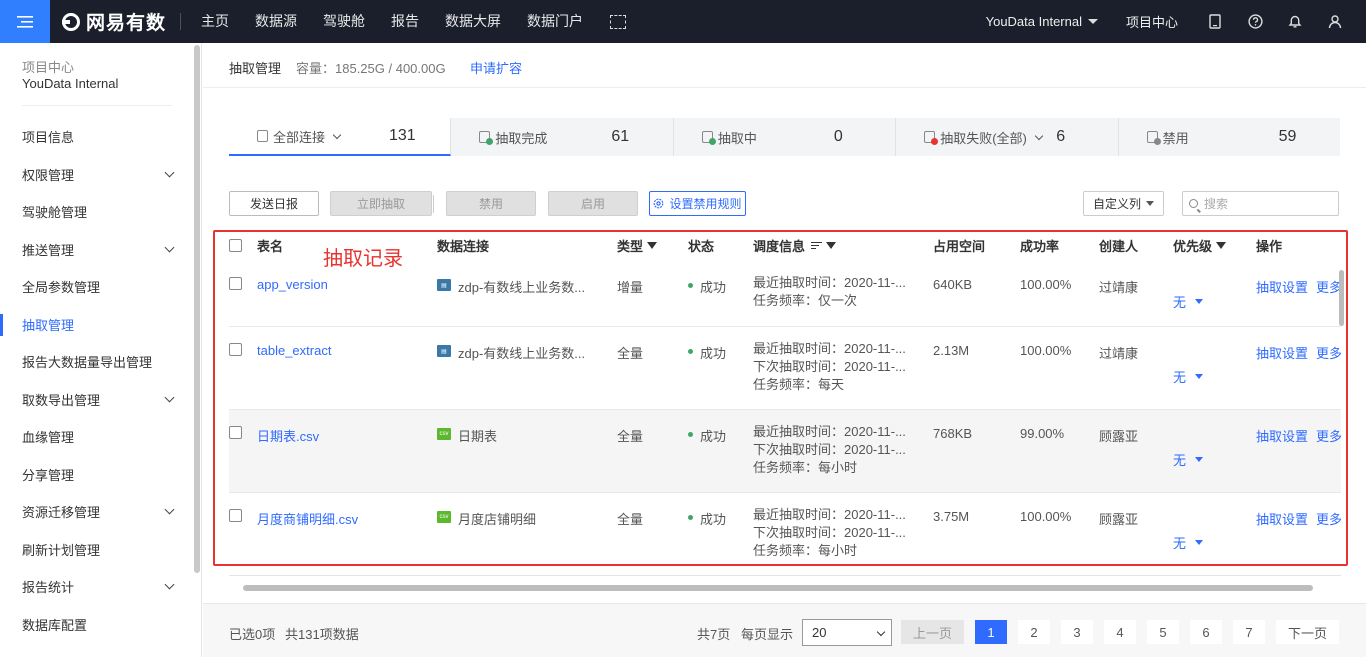  I want to click on menu-icon, so click(25, 21).